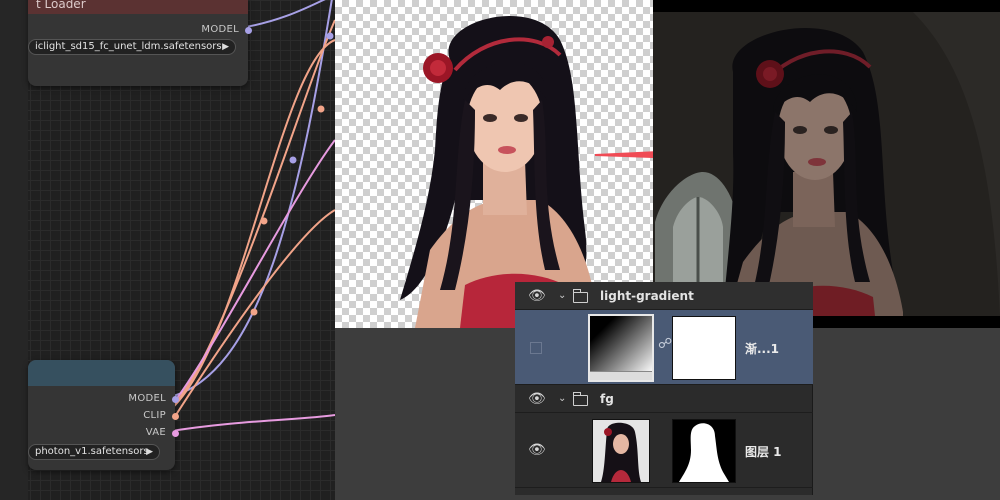 This screenshot has width=1000, height=500. Describe the element at coordinates (175, 416) in the screenshot. I see `clip-port` at that location.